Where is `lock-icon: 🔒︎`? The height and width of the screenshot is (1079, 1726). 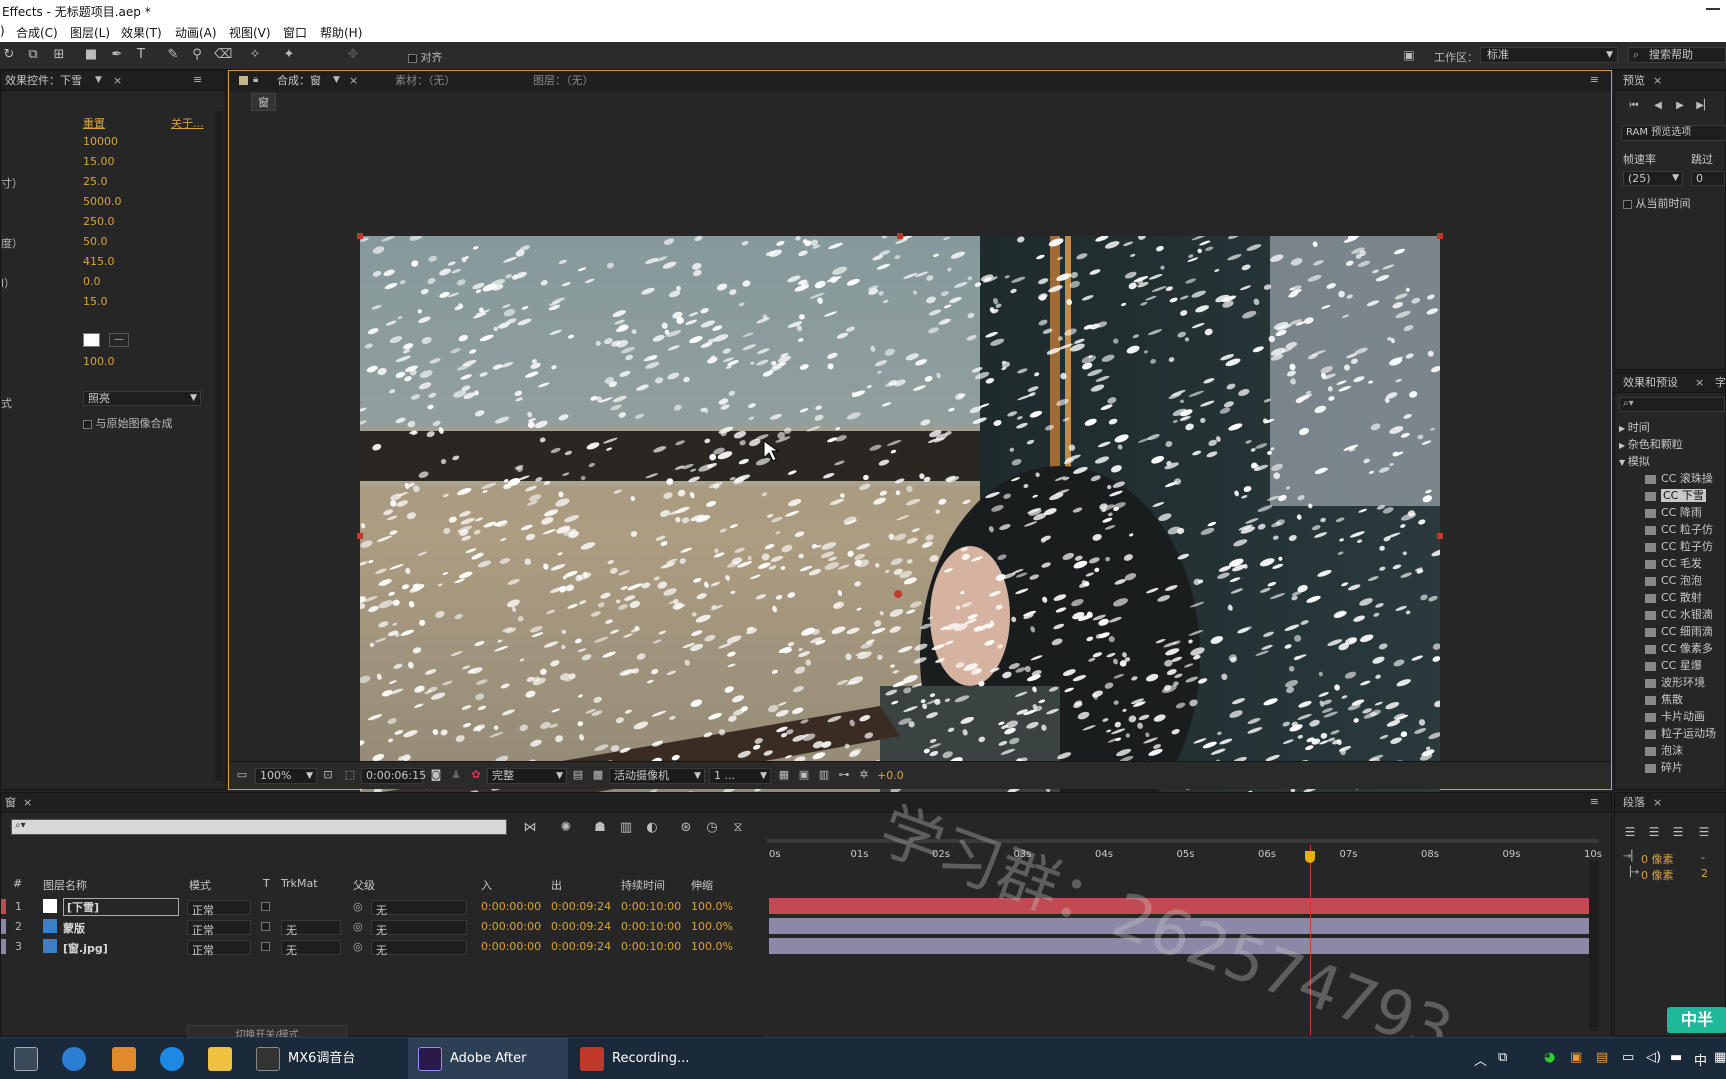 lock-icon: 🔒︎ is located at coordinates (255, 79).